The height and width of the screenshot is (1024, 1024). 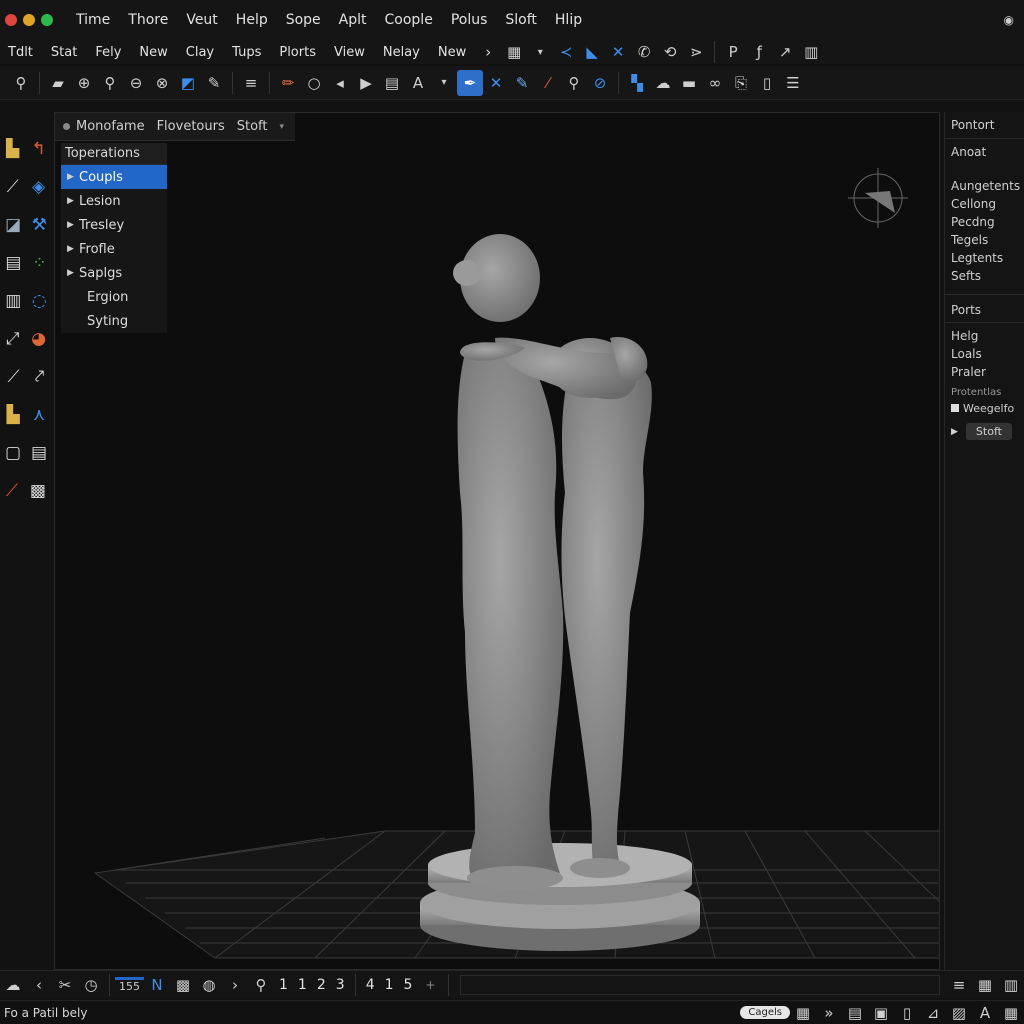 I want to click on minimize-window-button, so click(x=29, y=20).